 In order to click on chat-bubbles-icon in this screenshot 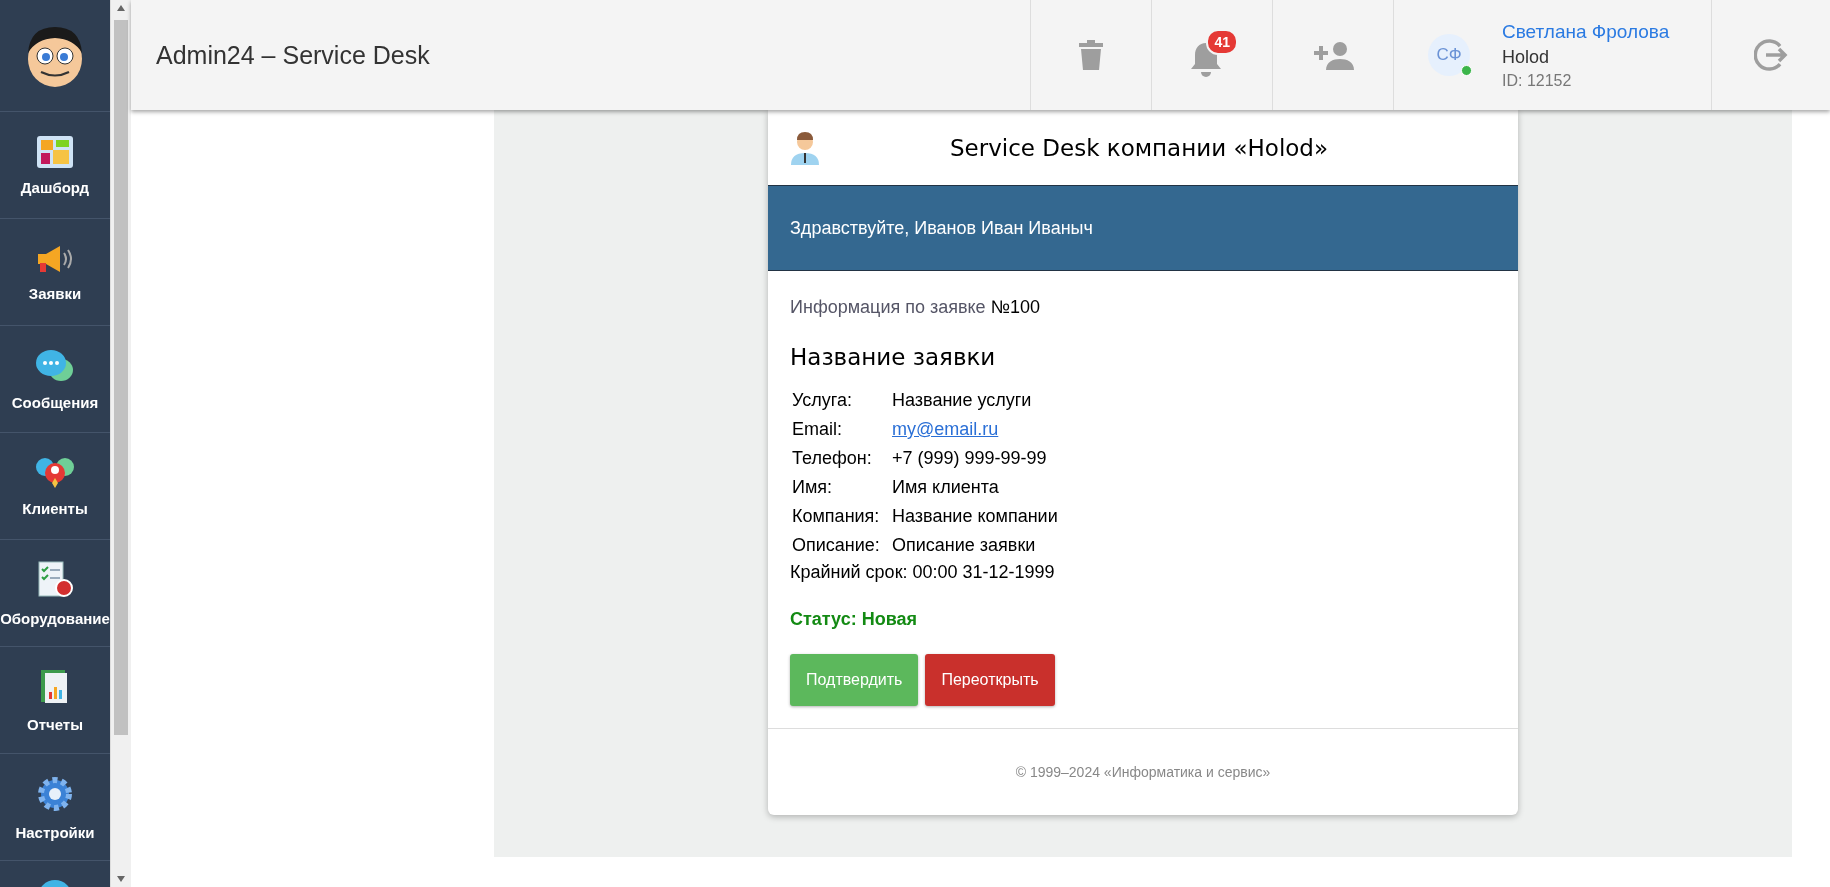, I will do `click(55, 365)`.